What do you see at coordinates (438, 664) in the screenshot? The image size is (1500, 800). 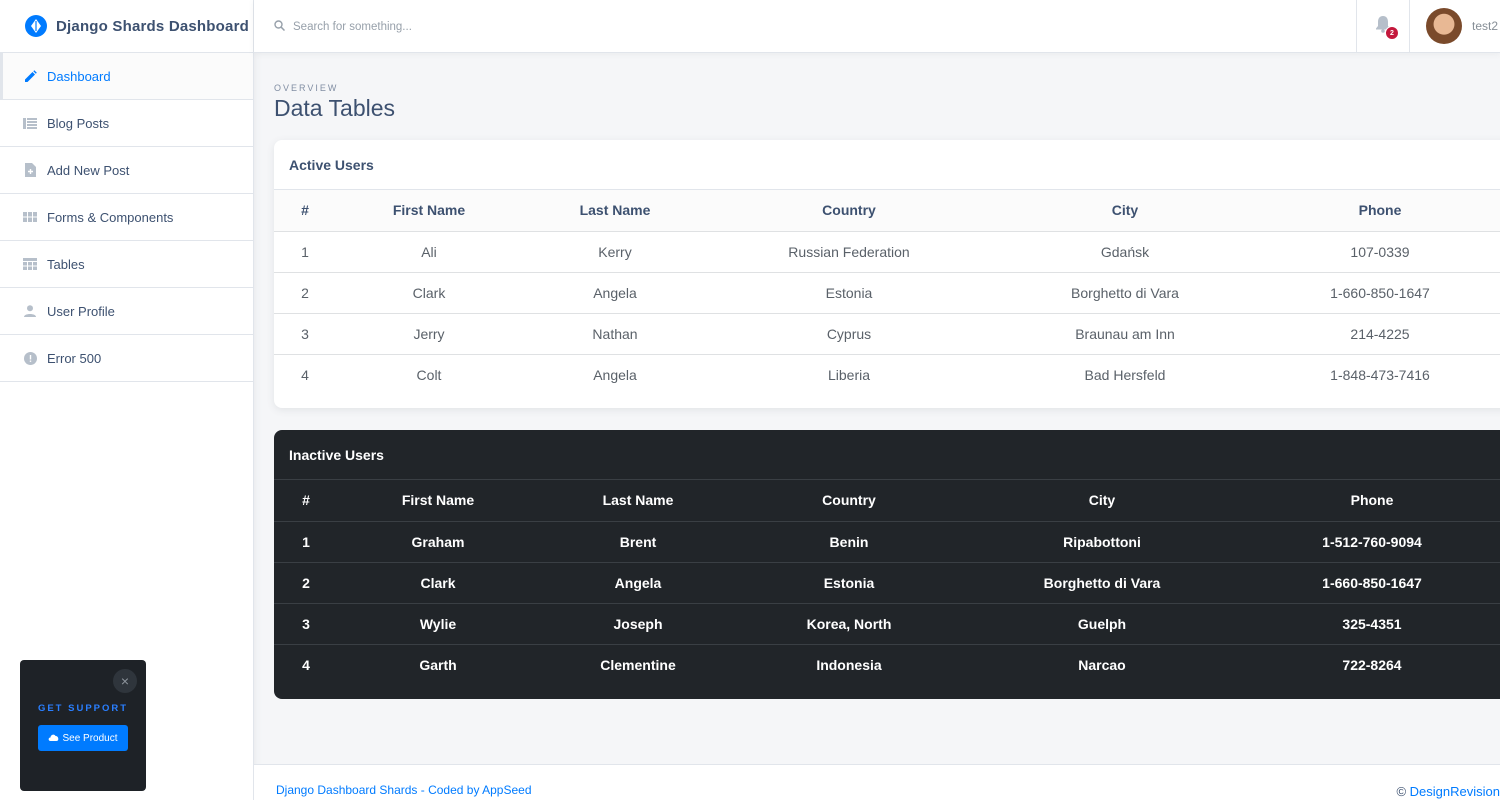 I see `table-cell: Garth` at bounding box center [438, 664].